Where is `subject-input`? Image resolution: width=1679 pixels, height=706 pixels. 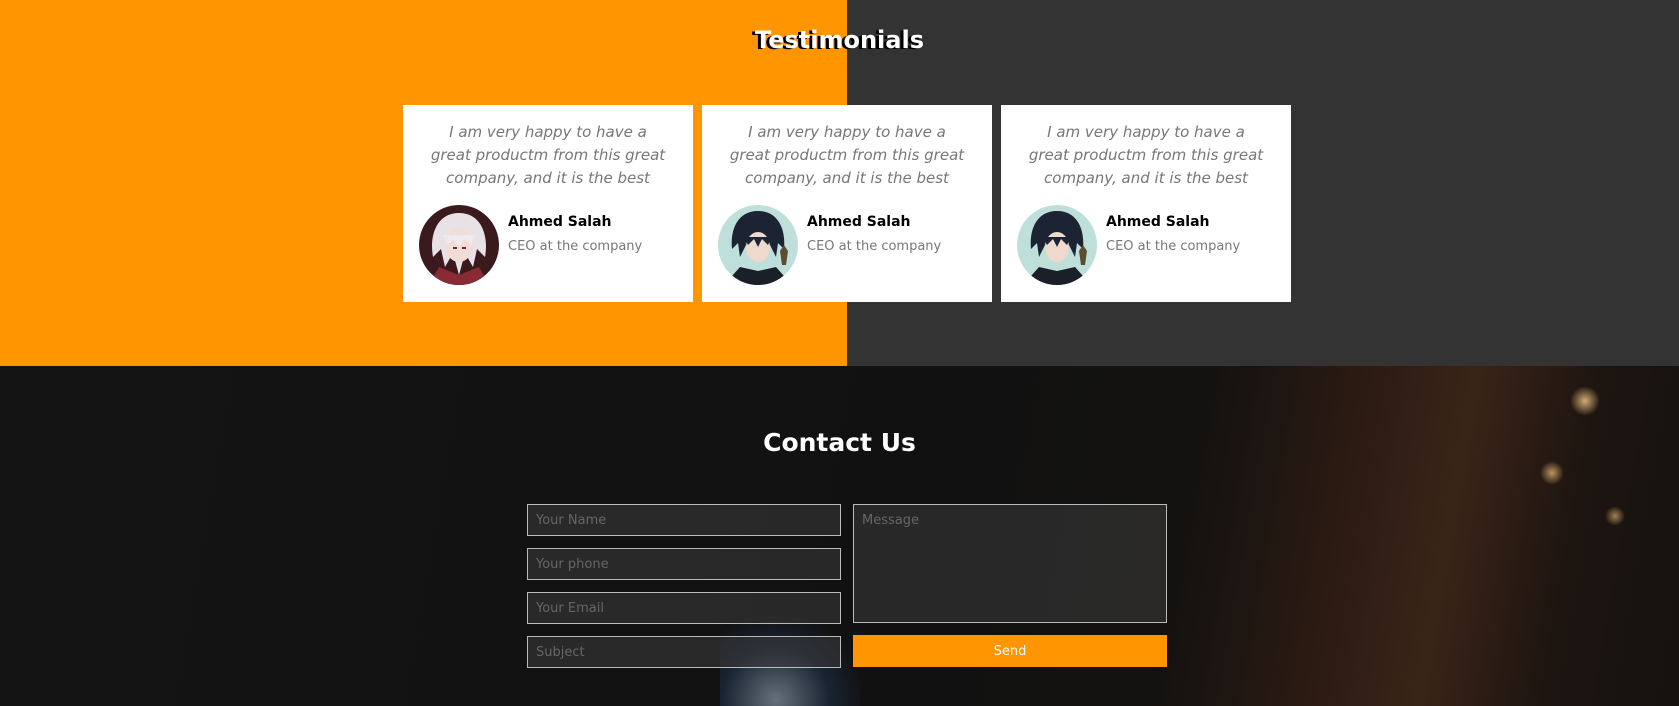
subject-input is located at coordinates (684, 652).